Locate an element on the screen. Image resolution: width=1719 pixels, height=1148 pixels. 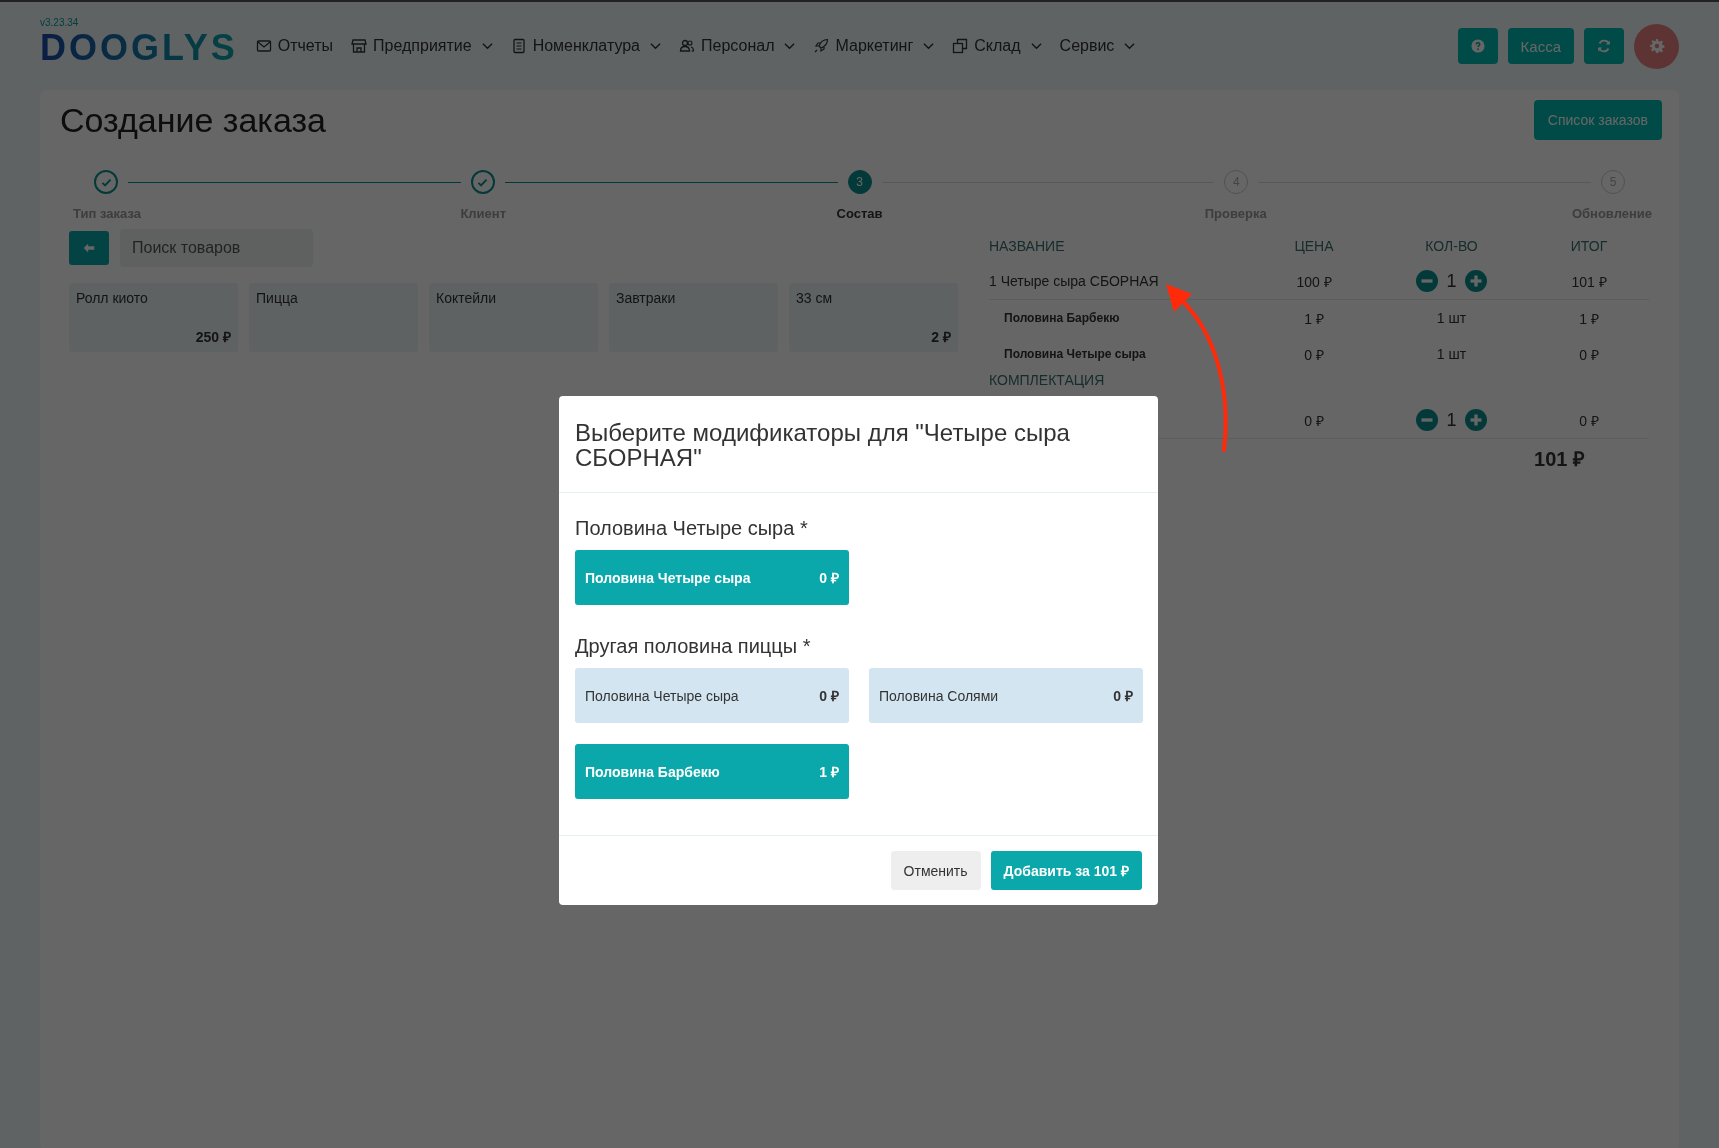
rocket-icon is located at coordinates (821, 46).